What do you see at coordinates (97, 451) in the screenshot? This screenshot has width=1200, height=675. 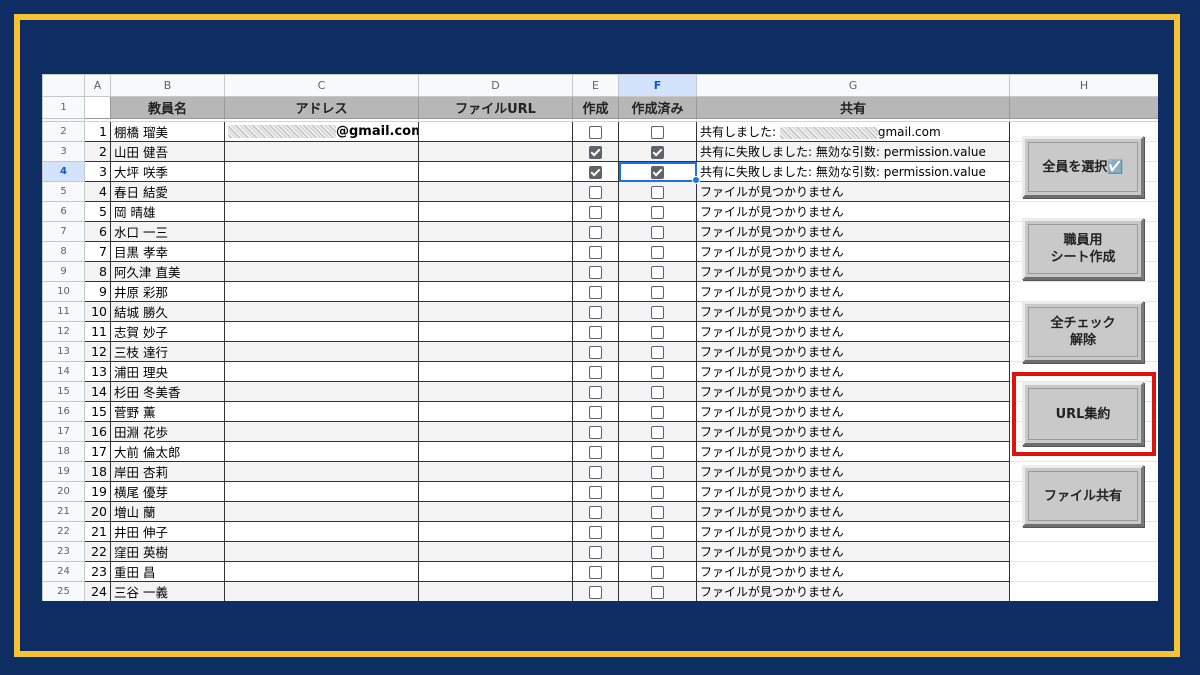 I see `row-index: 17` at bounding box center [97, 451].